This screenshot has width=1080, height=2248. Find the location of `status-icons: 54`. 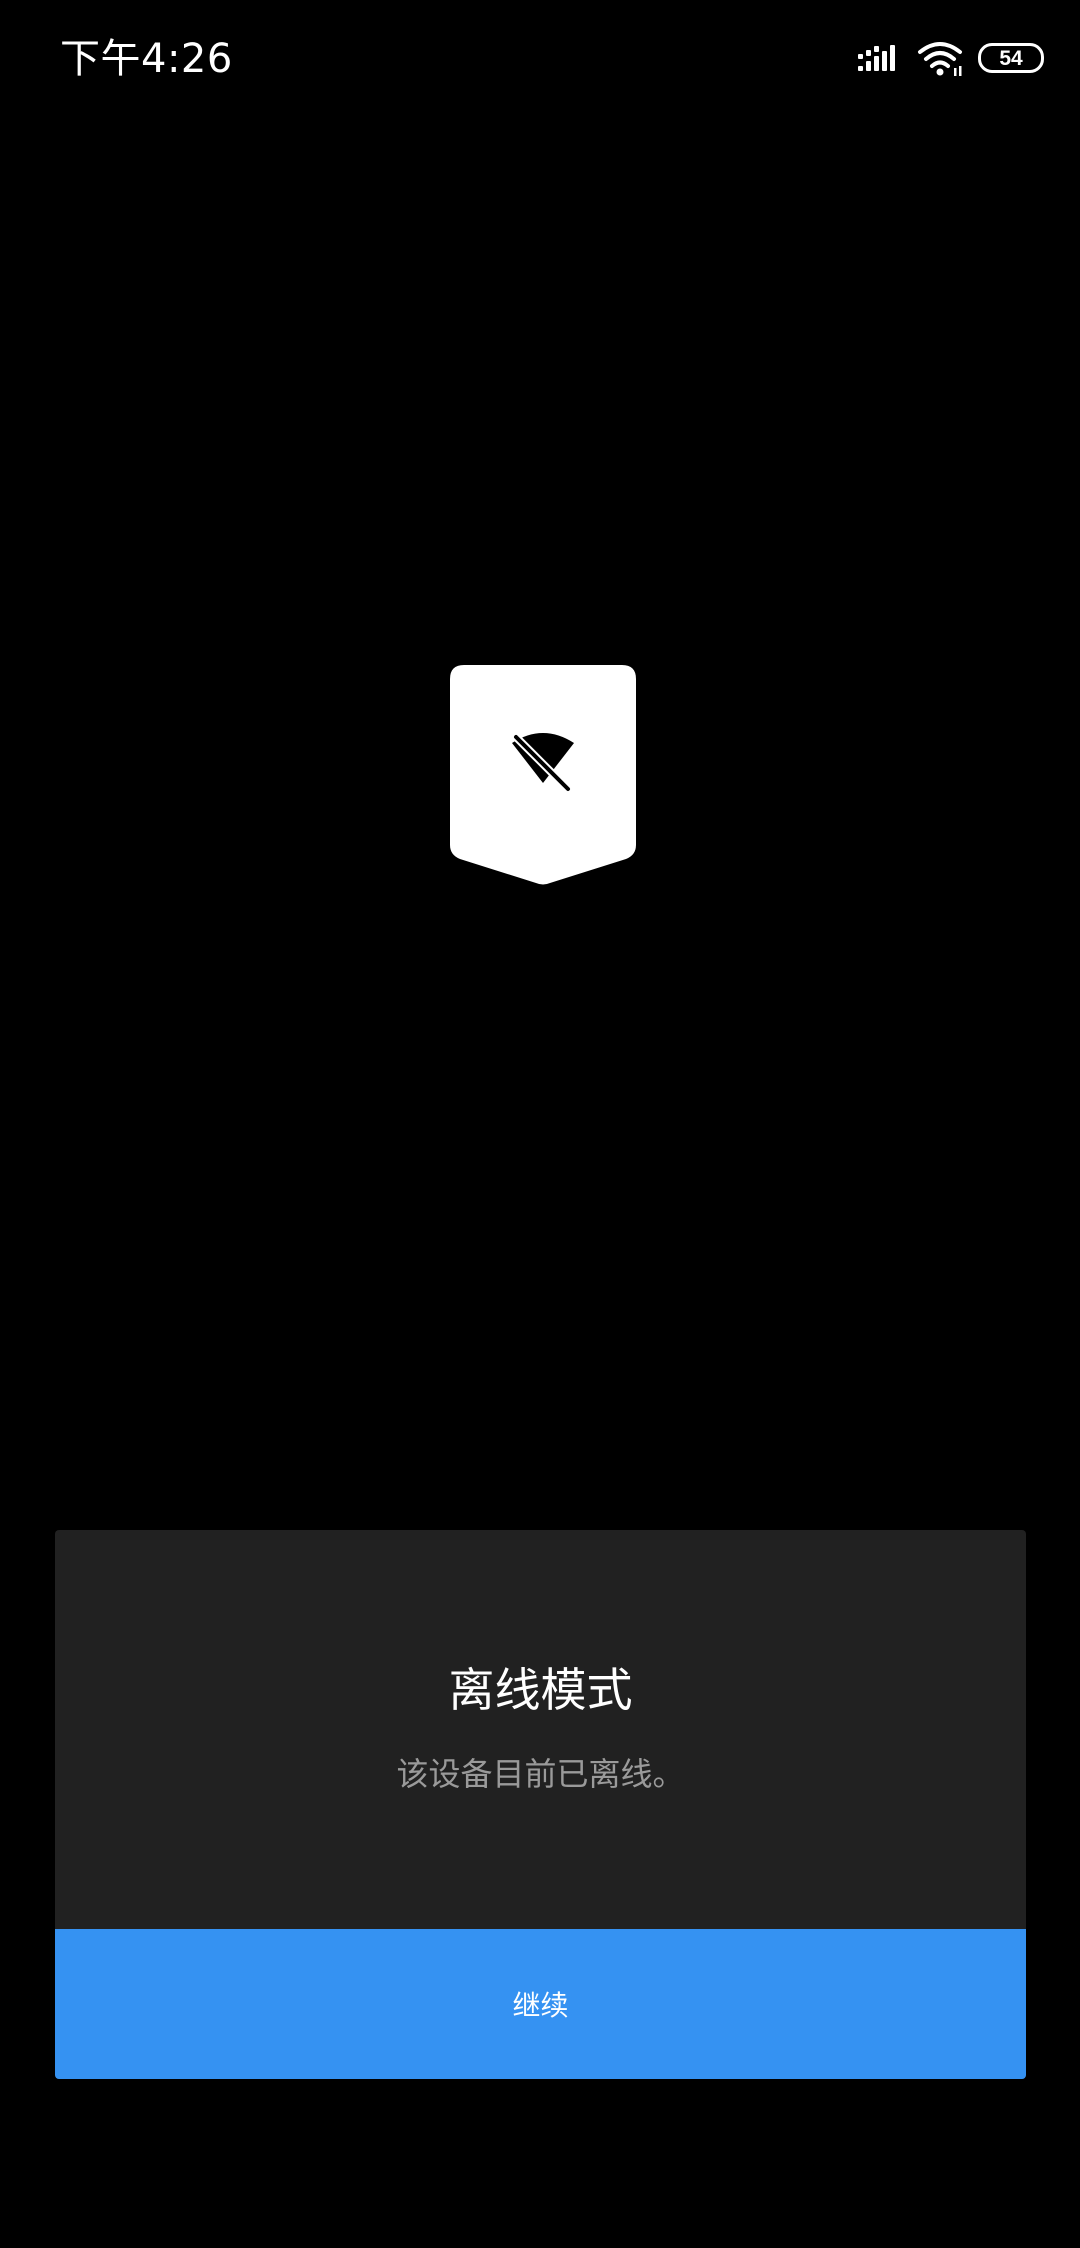

status-icons: 54 is located at coordinates (951, 58).